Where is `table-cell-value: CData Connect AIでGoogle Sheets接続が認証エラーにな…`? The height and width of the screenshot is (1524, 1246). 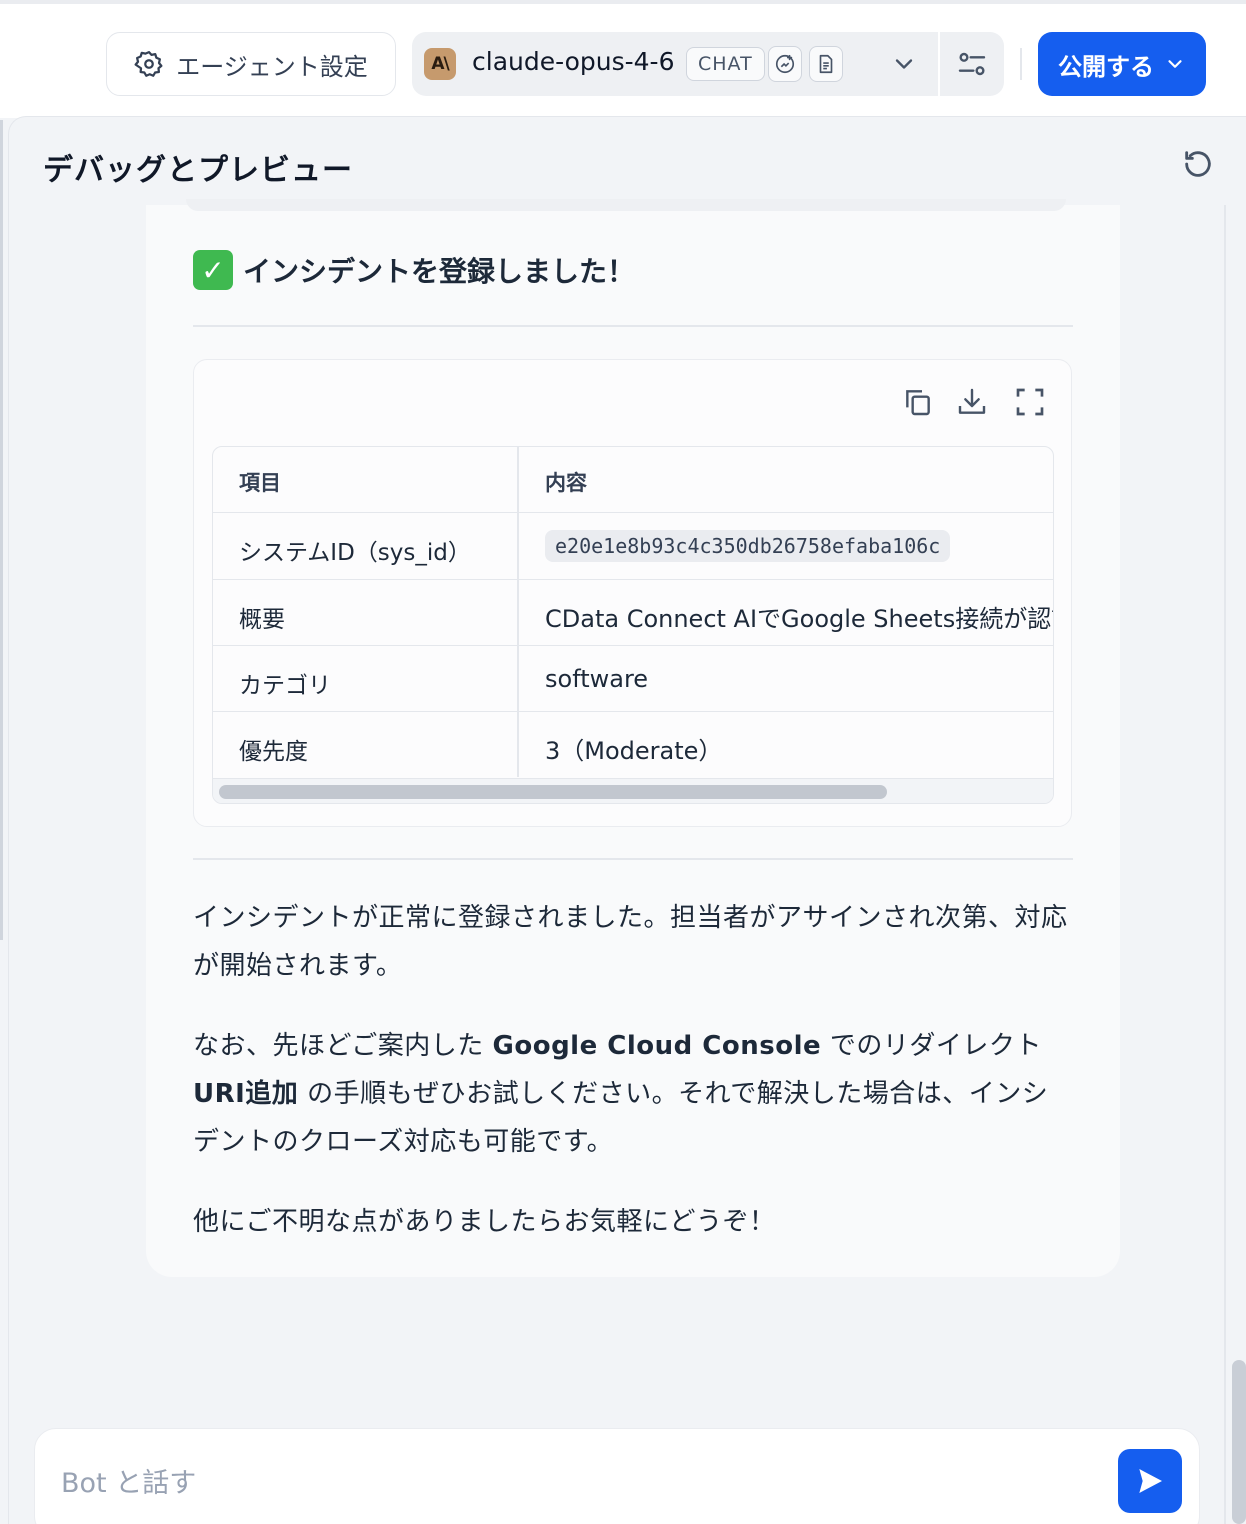 table-cell-value: CData Connect AIでGoogle Sheets接続が認証エラーにな… is located at coordinates (799, 619).